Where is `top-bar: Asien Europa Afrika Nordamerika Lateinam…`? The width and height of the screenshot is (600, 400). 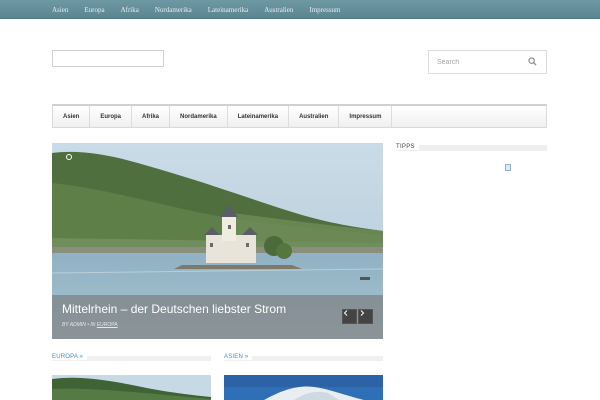 top-bar: Asien Europa Afrika Nordamerika Lateinam… is located at coordinates (300, 9).